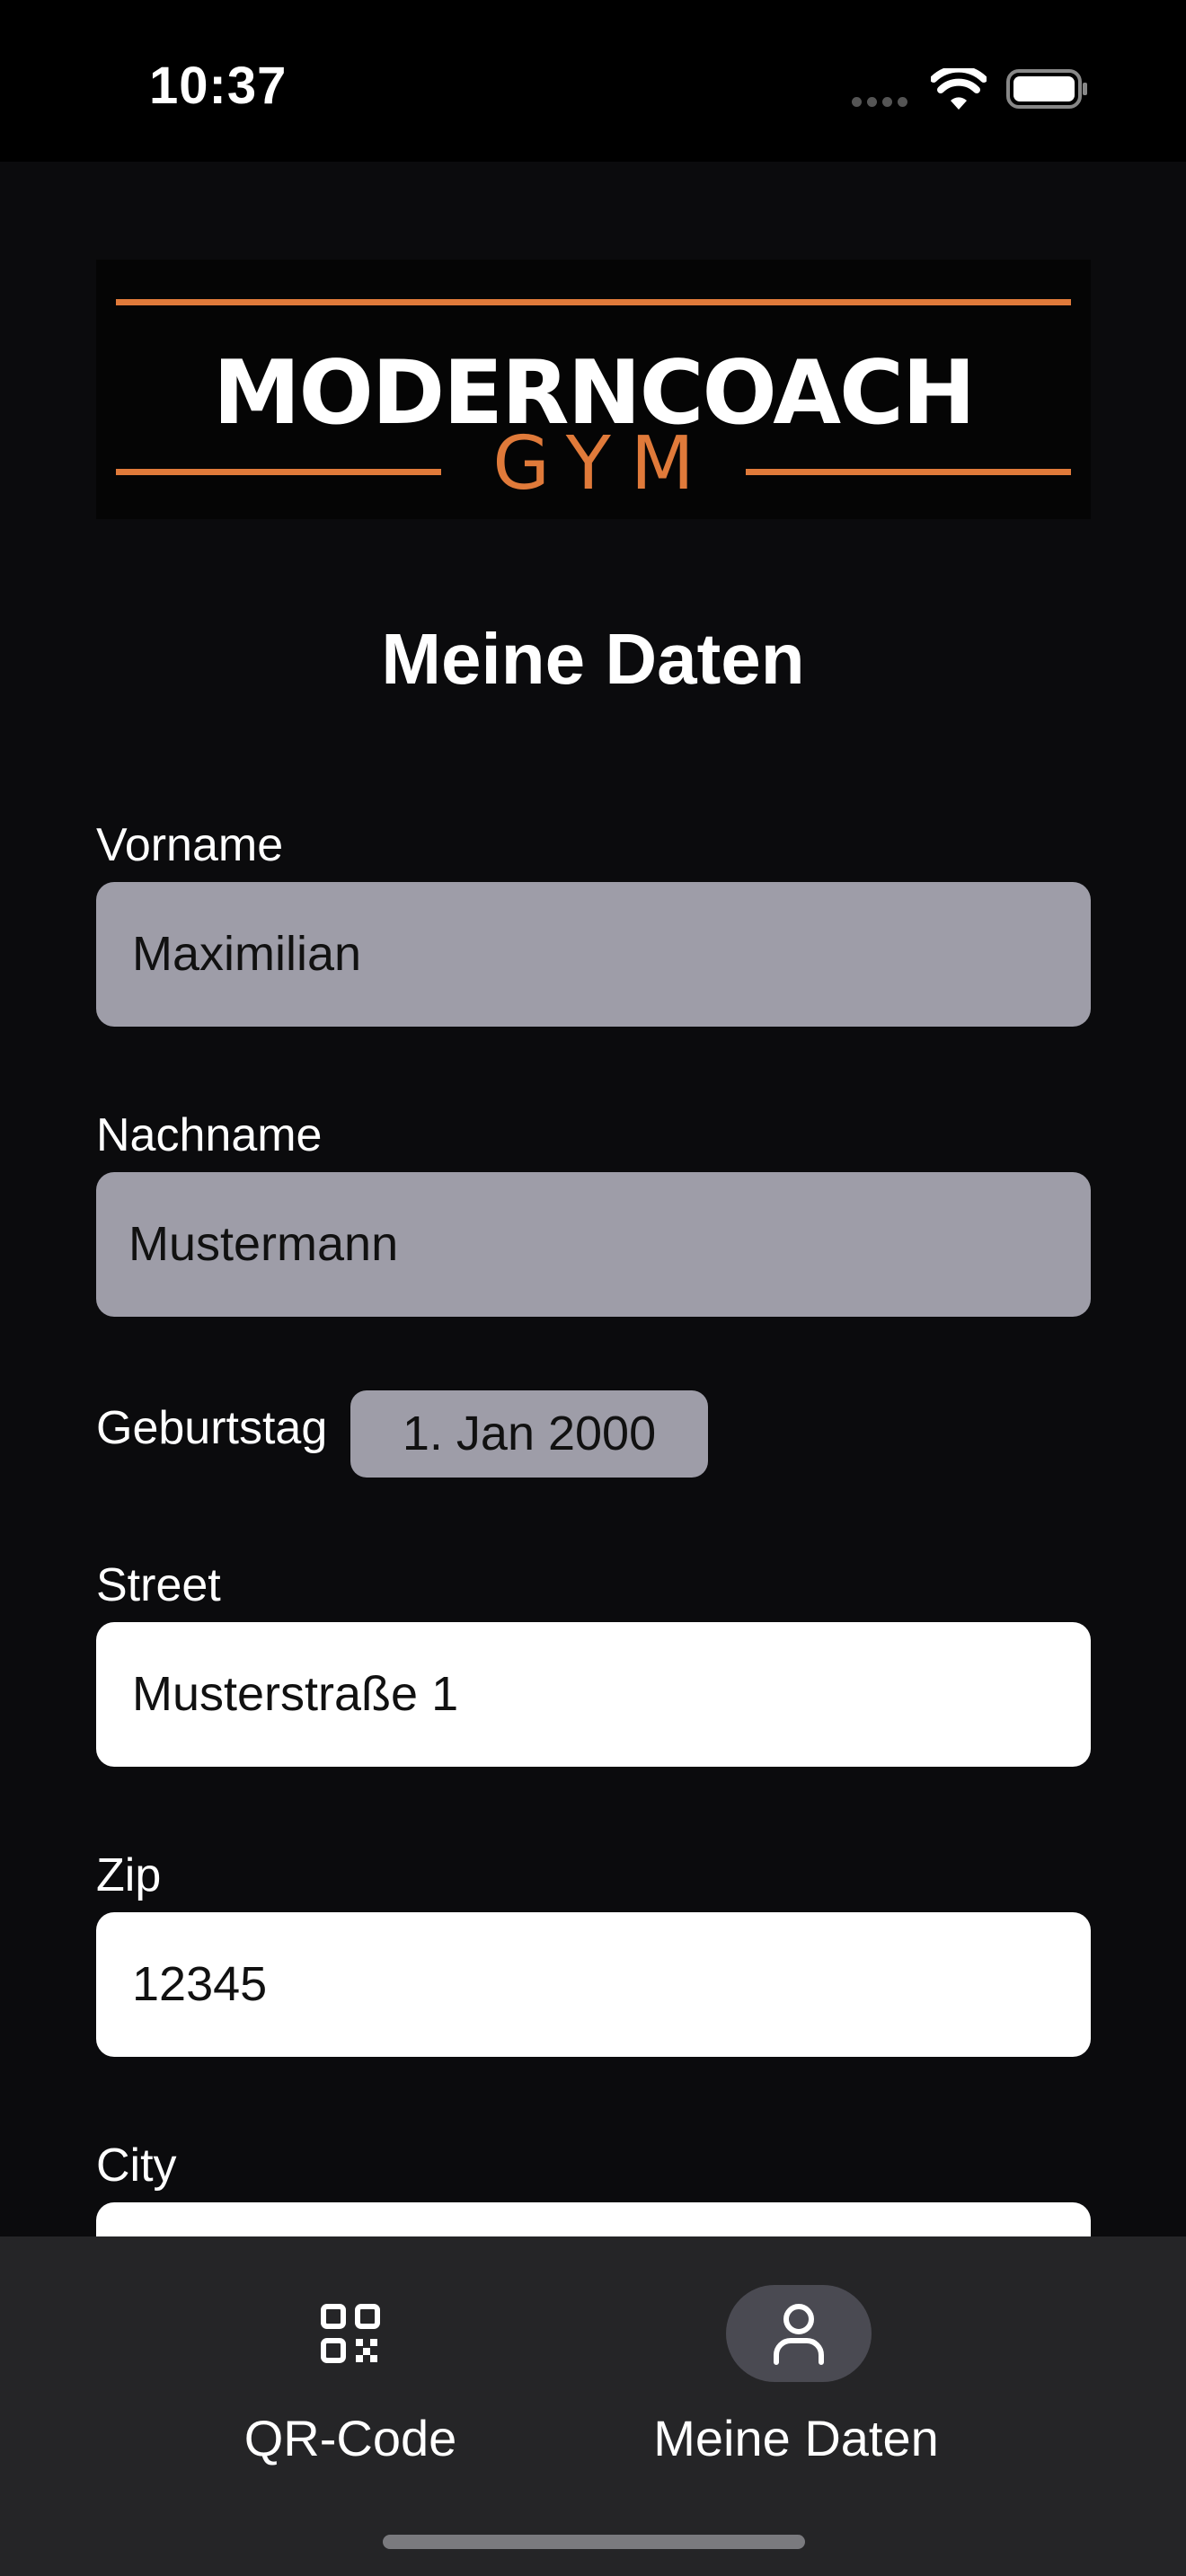 The height and width of the screenshot is (2576, 1186). I want to click on birthday-label: Geburtstag, so click(212, 1428).